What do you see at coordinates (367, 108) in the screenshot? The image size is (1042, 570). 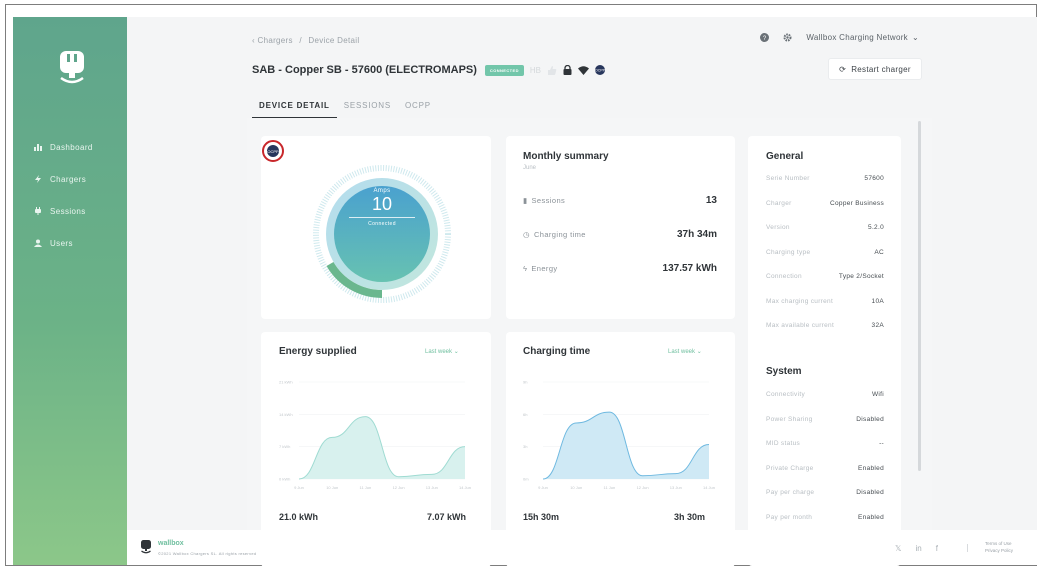 I see `tab-sessions: SESSIONS` at bounding box center [367, 108].